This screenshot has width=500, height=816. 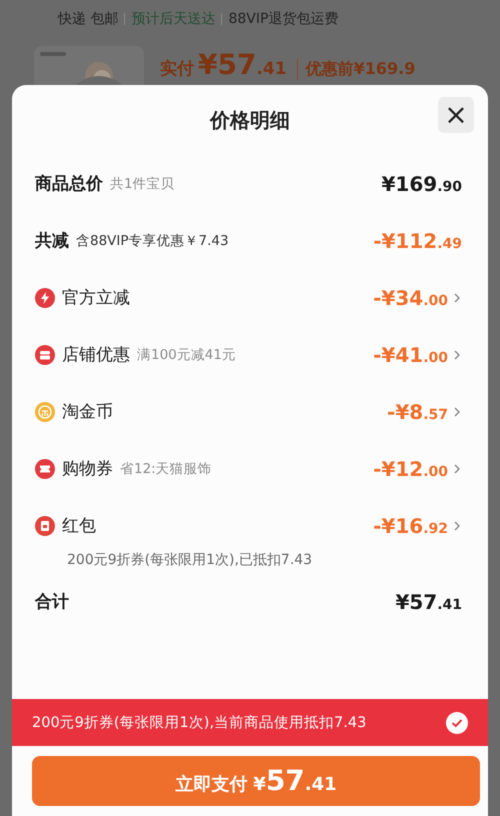 What do you see at coordinates (87, 412) in the screenshot?
I see `row-label: 淘金币` at bounding box center [87, 412].